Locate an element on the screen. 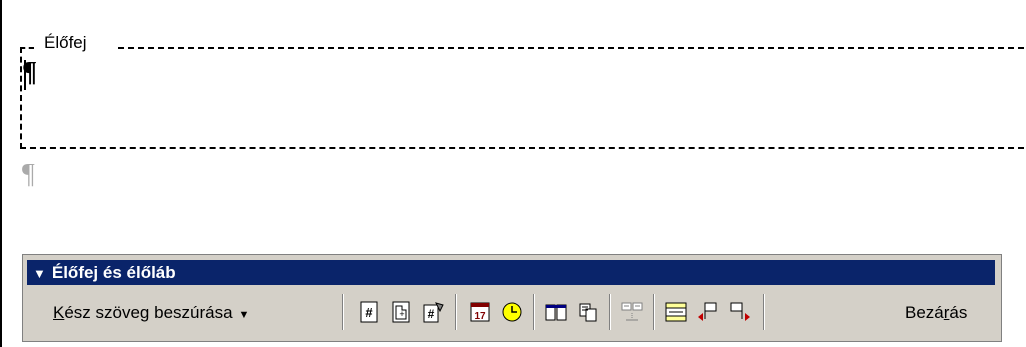 This screenshot has height=347, width=1026. show-next-icon is located at coordinates (740, 312).